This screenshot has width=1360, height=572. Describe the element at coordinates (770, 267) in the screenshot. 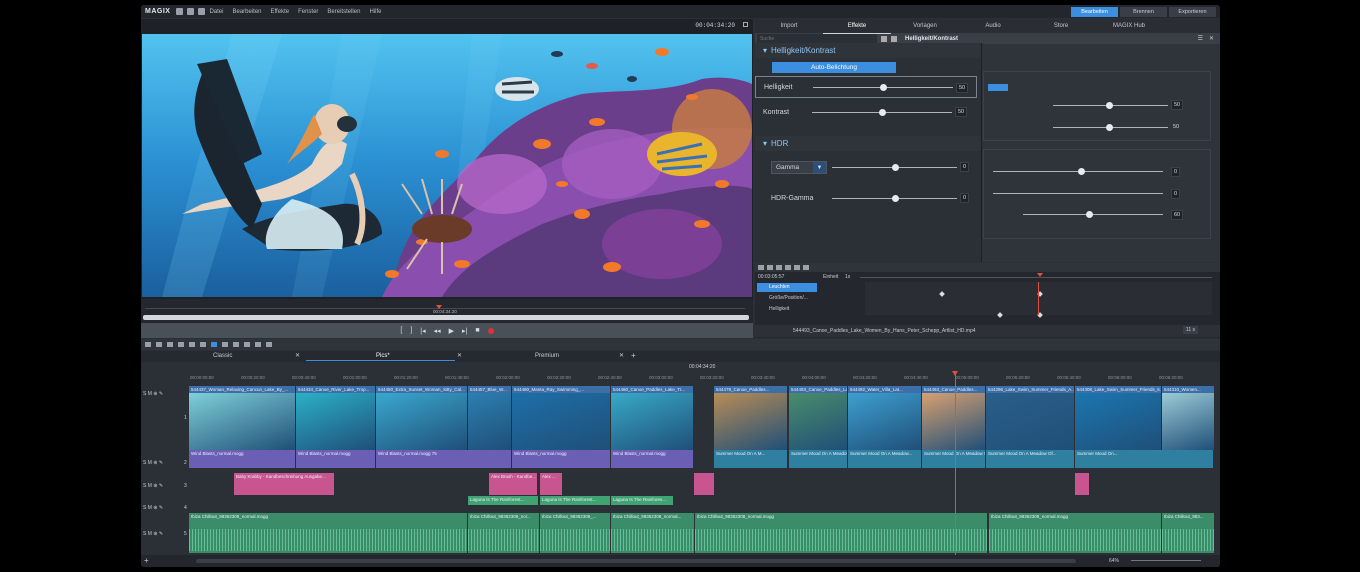

I see `kf-next-icon` at that location.